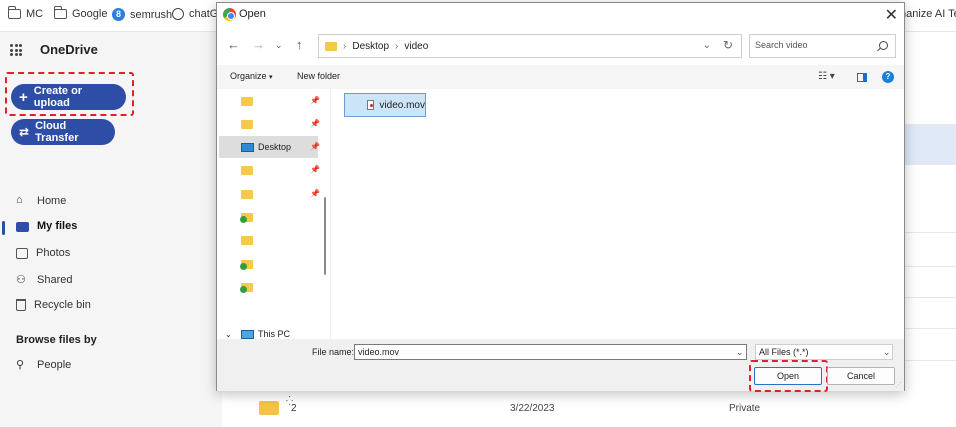  I want to click on refresh-icon: ↻, so click(728, 45).